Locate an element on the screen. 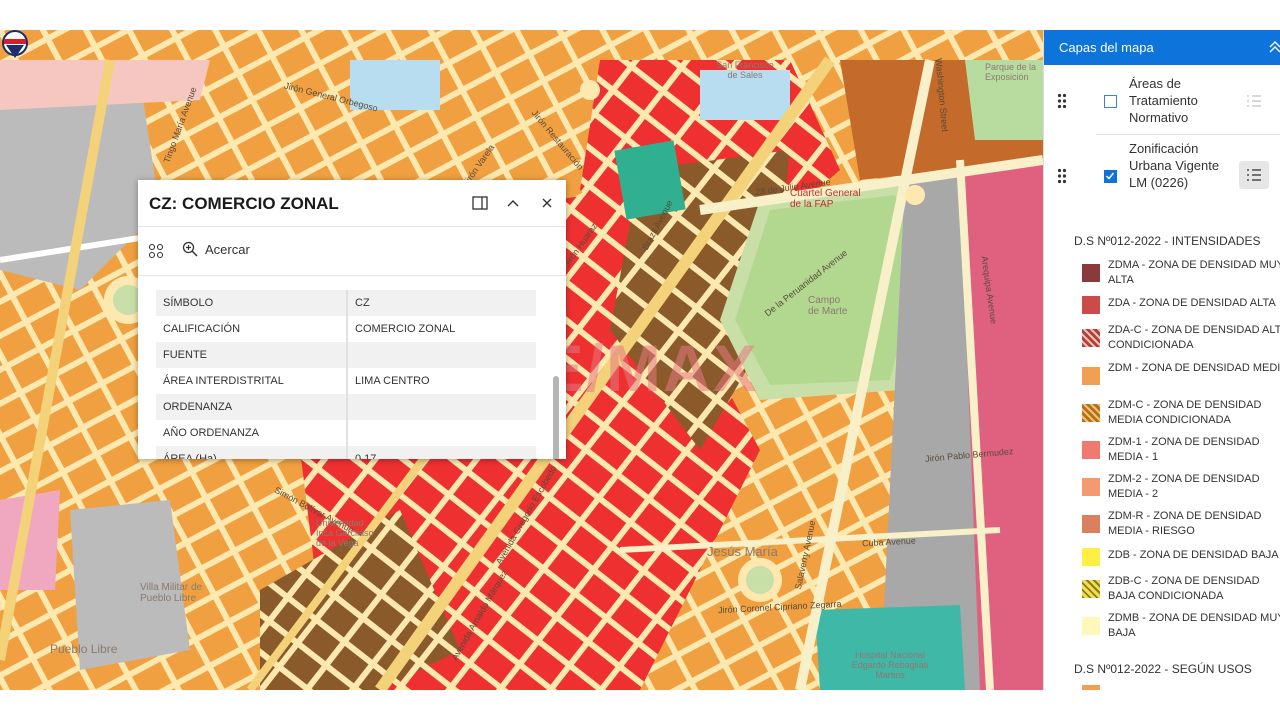  zoom-in-icon is located at coordinates (190, 249).